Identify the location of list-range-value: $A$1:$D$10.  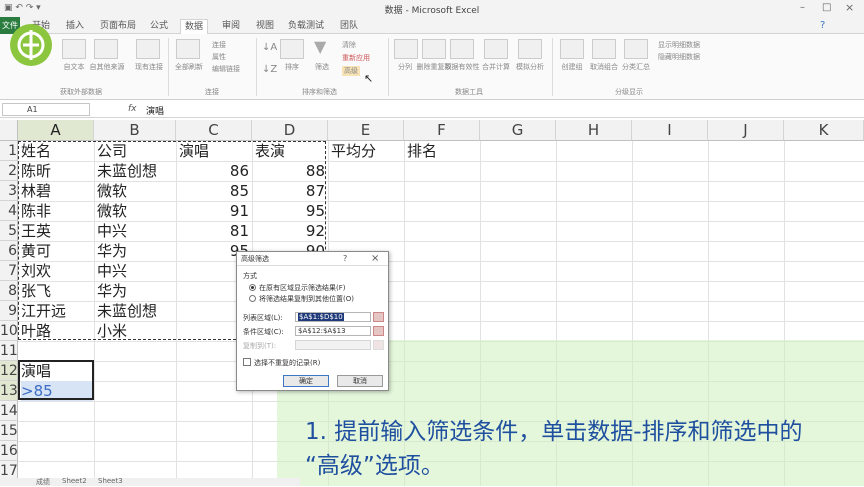
(321, 317).